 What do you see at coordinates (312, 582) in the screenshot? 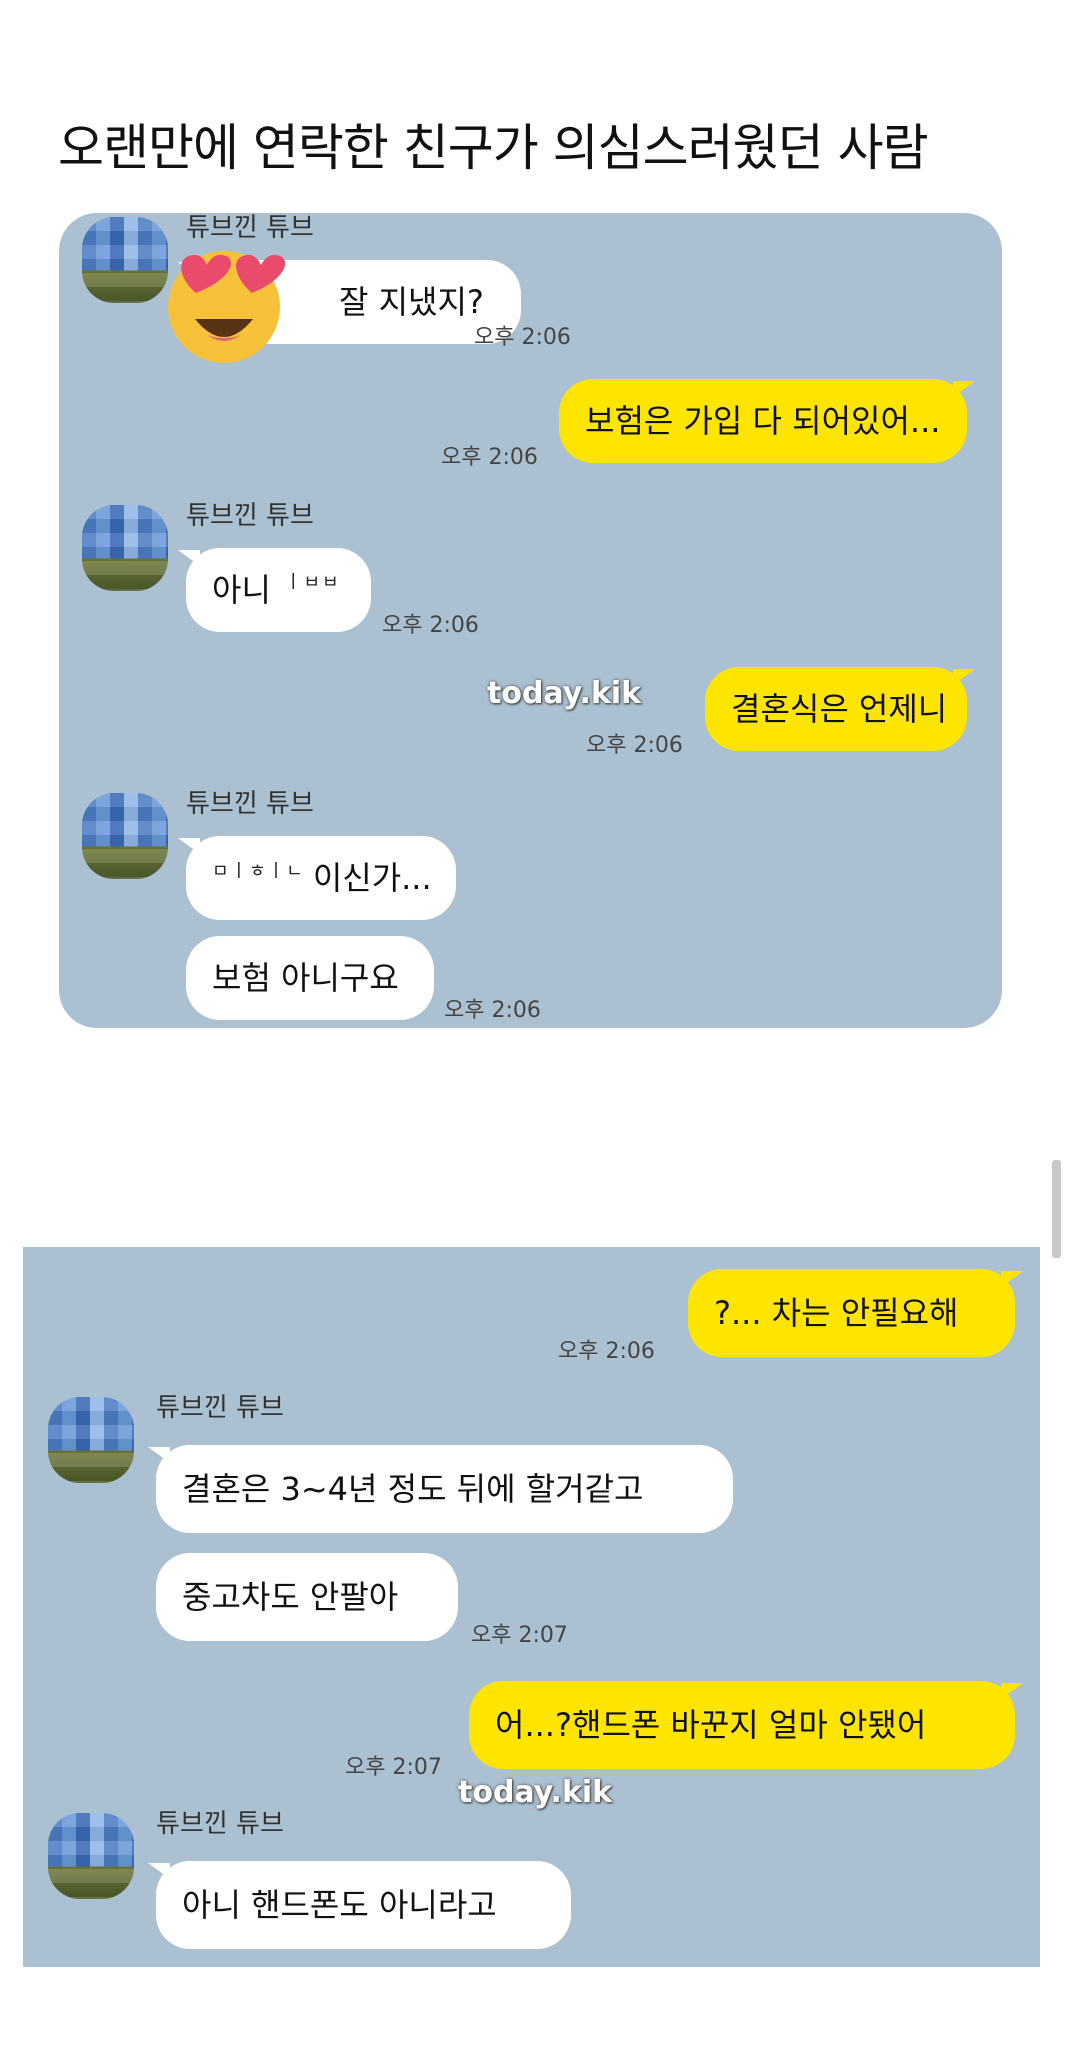
I see `redacted-text: ㅣㅂㅂ` at bounding box center [312, 582].